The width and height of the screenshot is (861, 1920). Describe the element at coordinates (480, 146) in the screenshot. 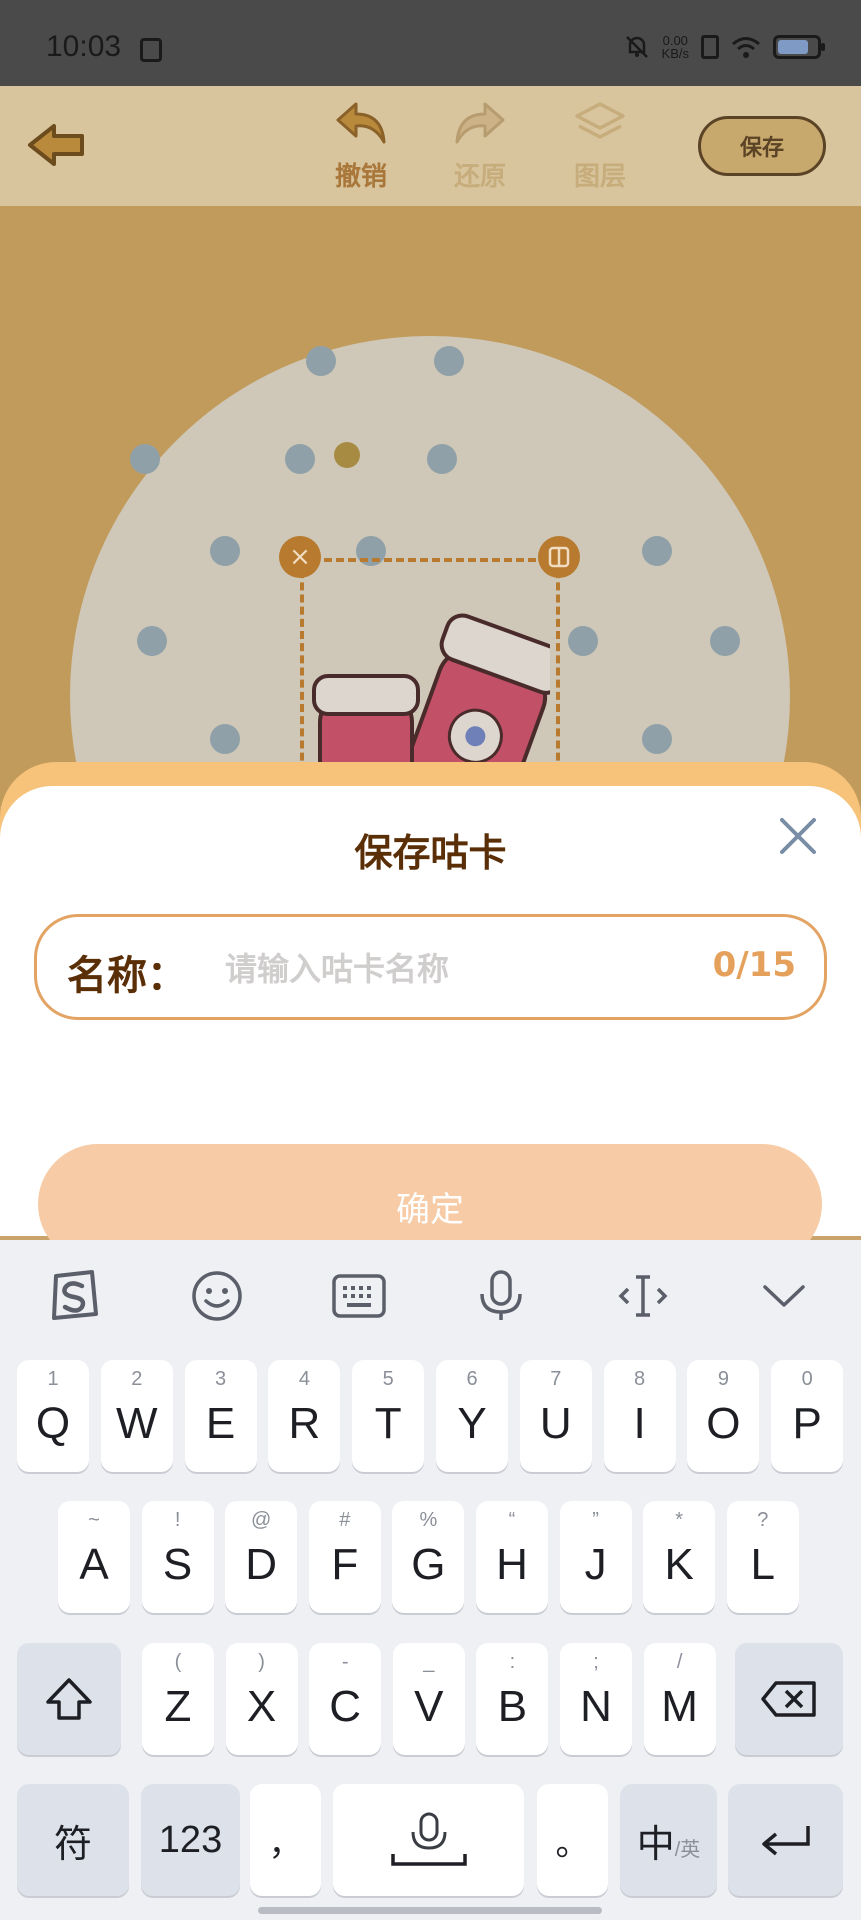

I see `redo-button: 还原` at that location.